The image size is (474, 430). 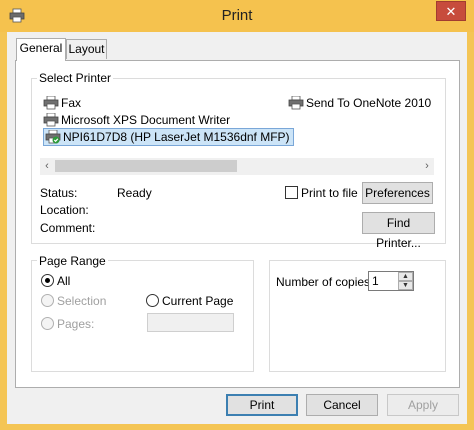 I want to click on printer-name: Fax, so click(x=71, y=103).